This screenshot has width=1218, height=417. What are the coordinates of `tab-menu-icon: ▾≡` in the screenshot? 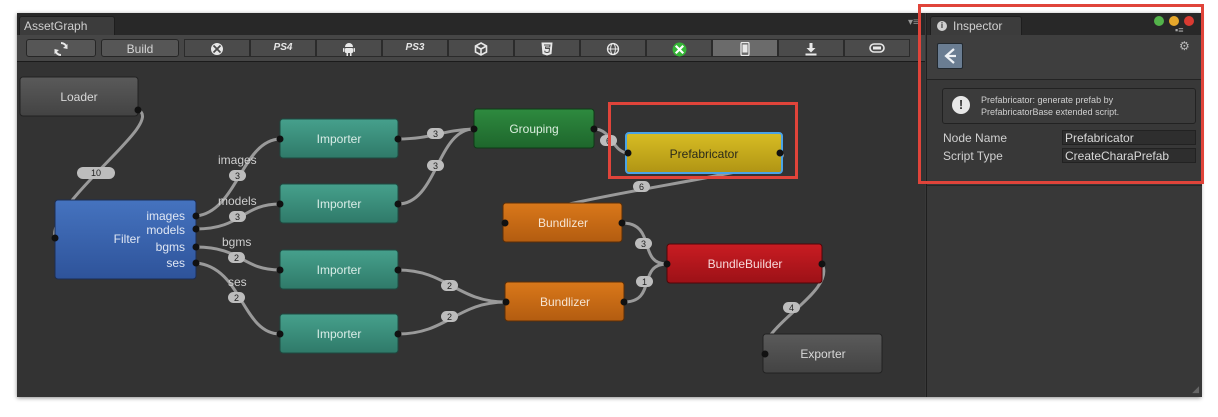 It's located at (913, 22).